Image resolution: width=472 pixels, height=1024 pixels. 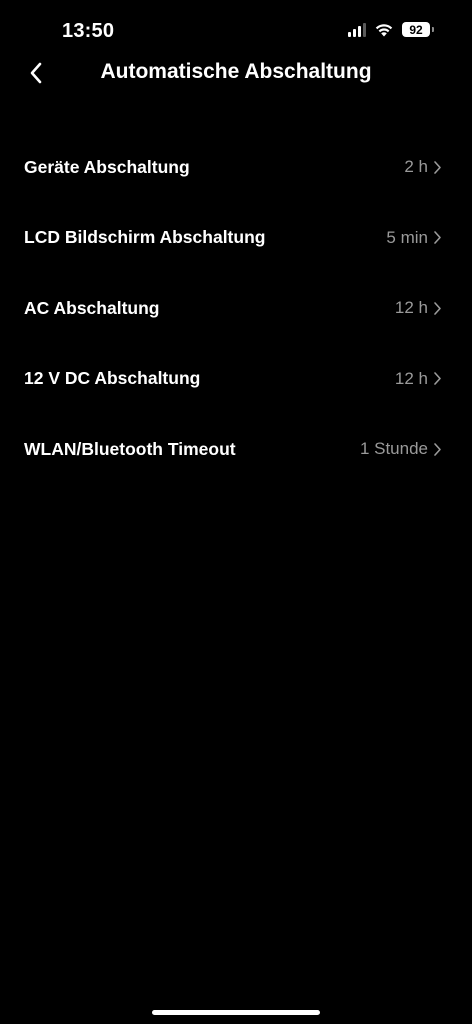 What do you see at coordinates (236, 1012) in the screenshot?
I see `home-indicator` at bounding box center [236, 1012].